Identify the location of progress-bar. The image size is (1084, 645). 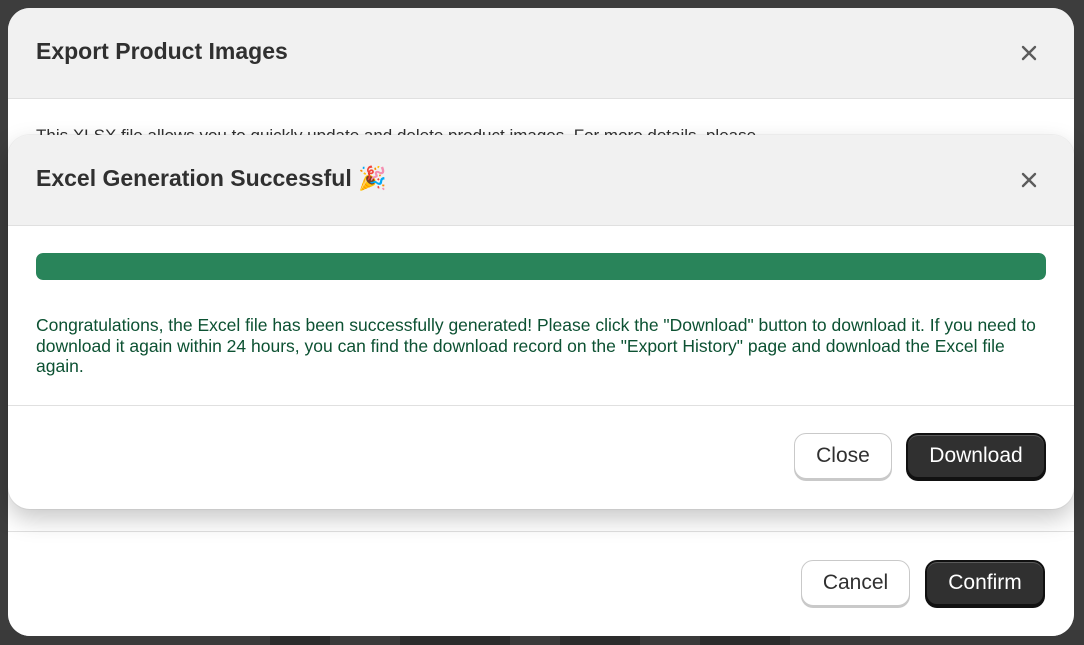
(541, 266).